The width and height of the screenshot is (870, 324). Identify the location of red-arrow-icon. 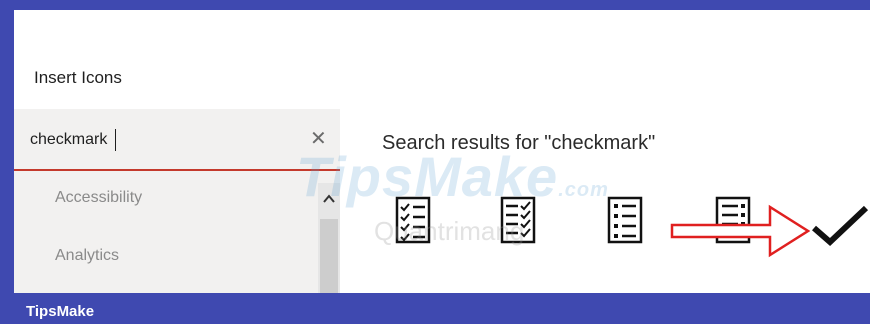
(740, 231).